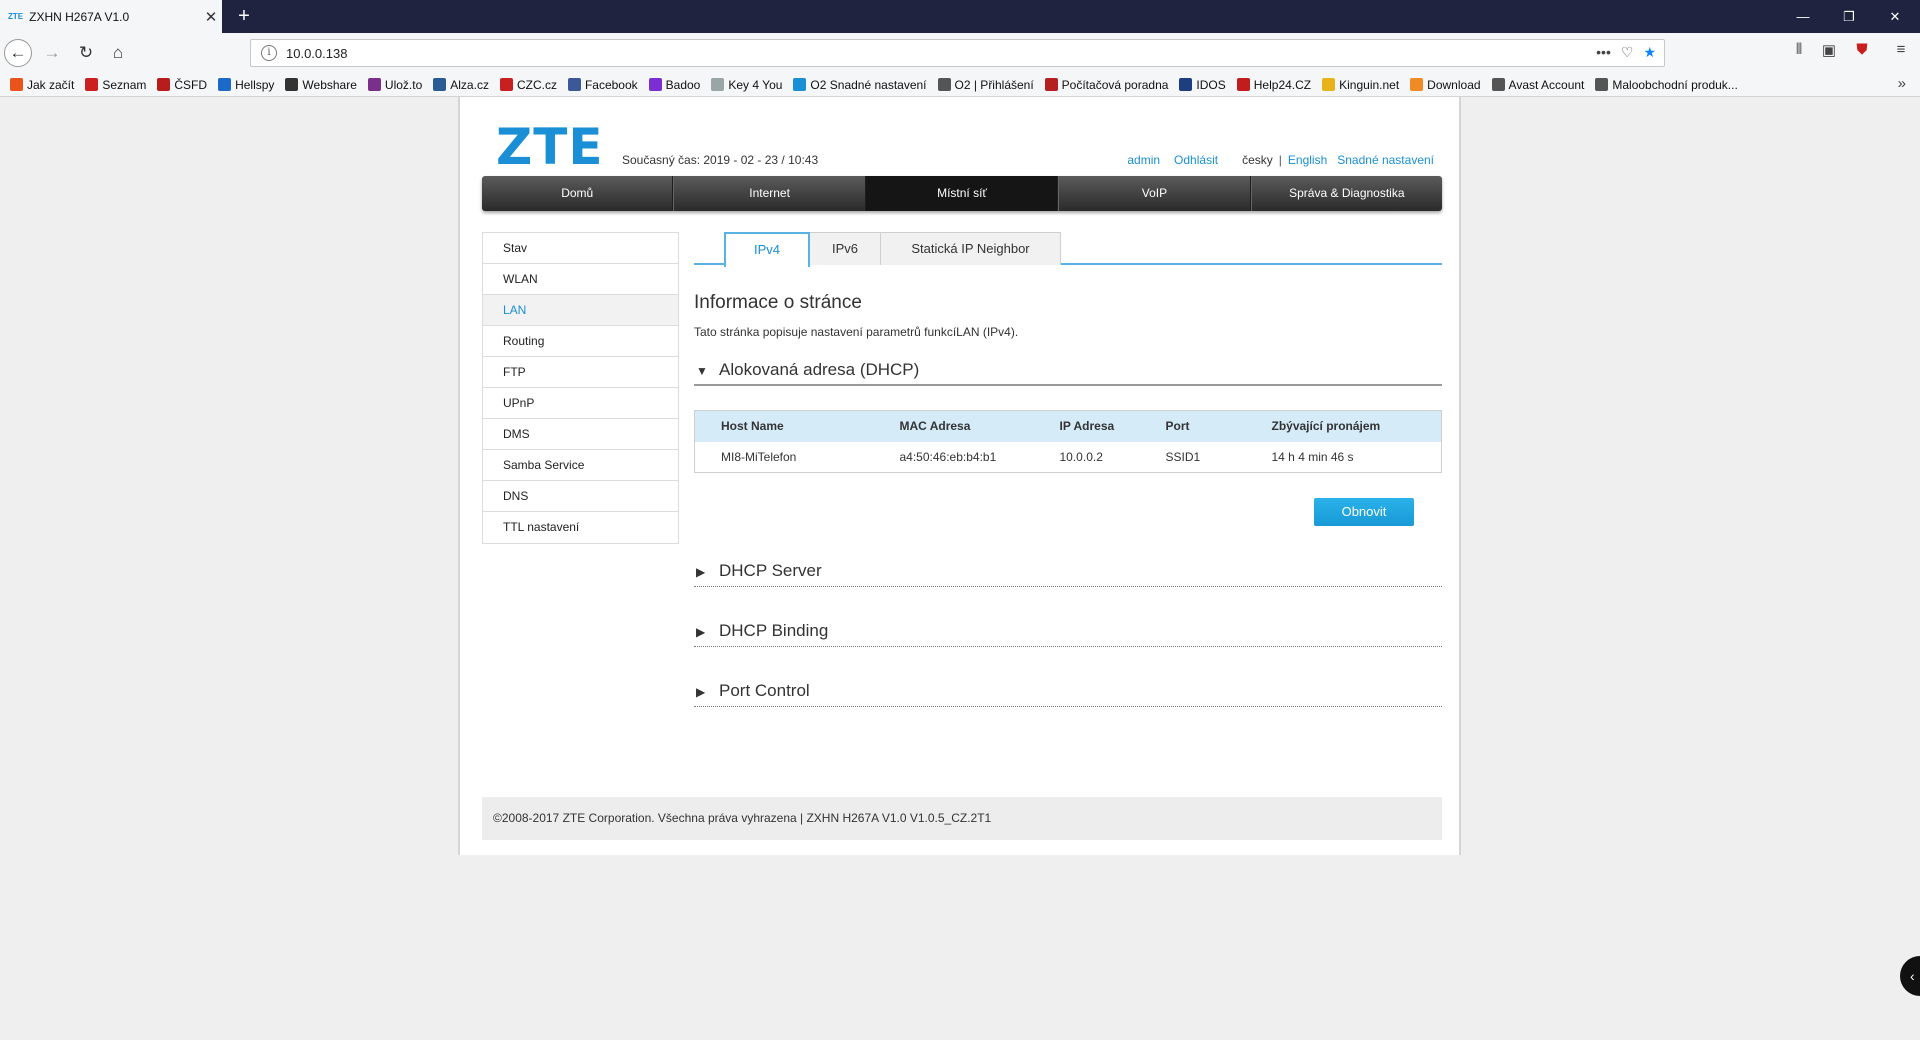 The width and height of the screenshot is (1920, 1040). I want to click on section-dhcp-server: ▶ DHCP Server, so click(1068, 574).